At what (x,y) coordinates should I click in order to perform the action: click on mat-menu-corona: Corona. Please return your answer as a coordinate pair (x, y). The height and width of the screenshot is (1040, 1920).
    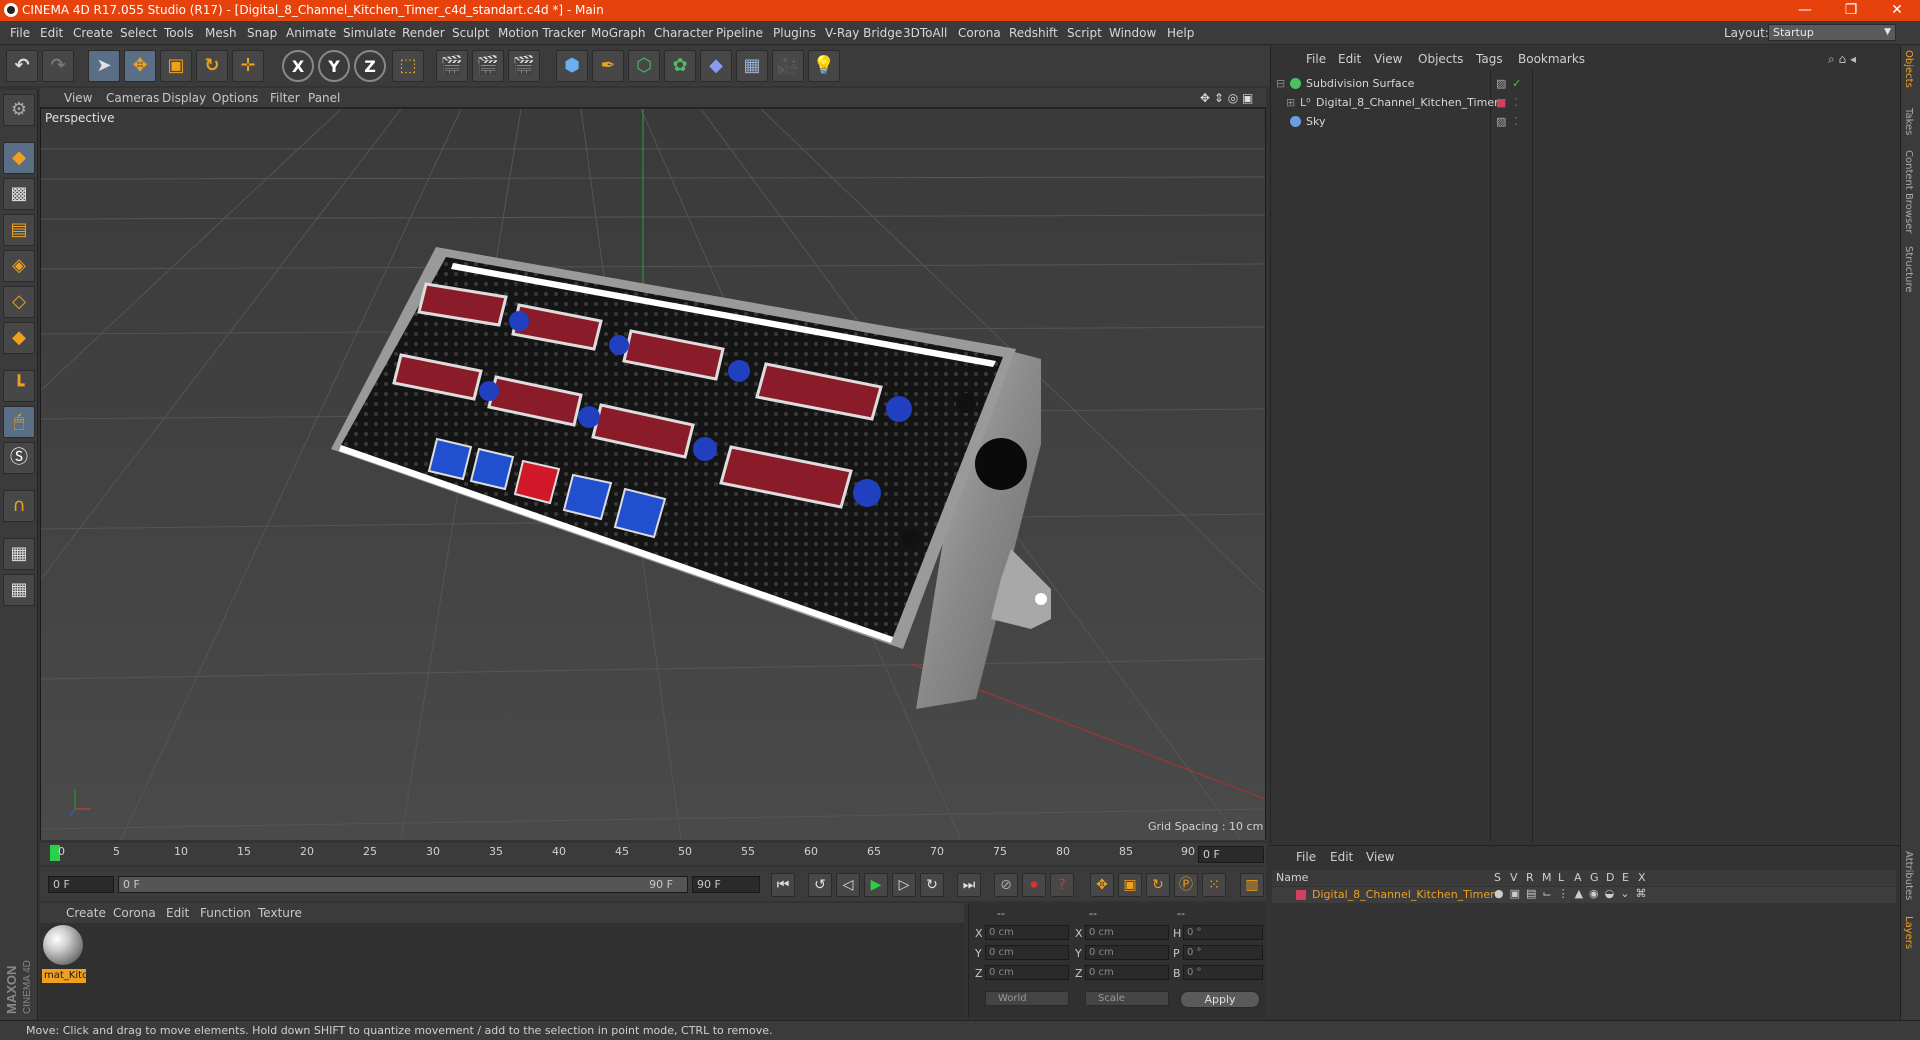
    Looking at the image, I should click on (134, 913).